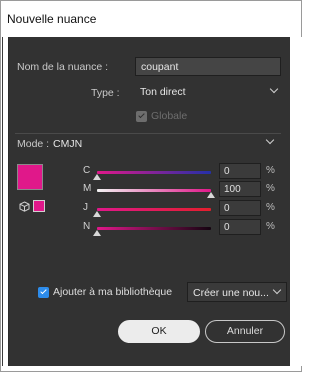  I want to click on slider-label-m: M, so click(87, 188).